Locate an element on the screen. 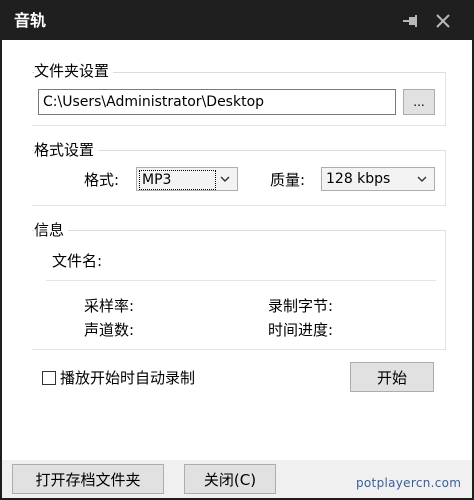 This screenshot has width=474, height=500. format-settings-title: 格式设置 is located at coordinates (66, 150).